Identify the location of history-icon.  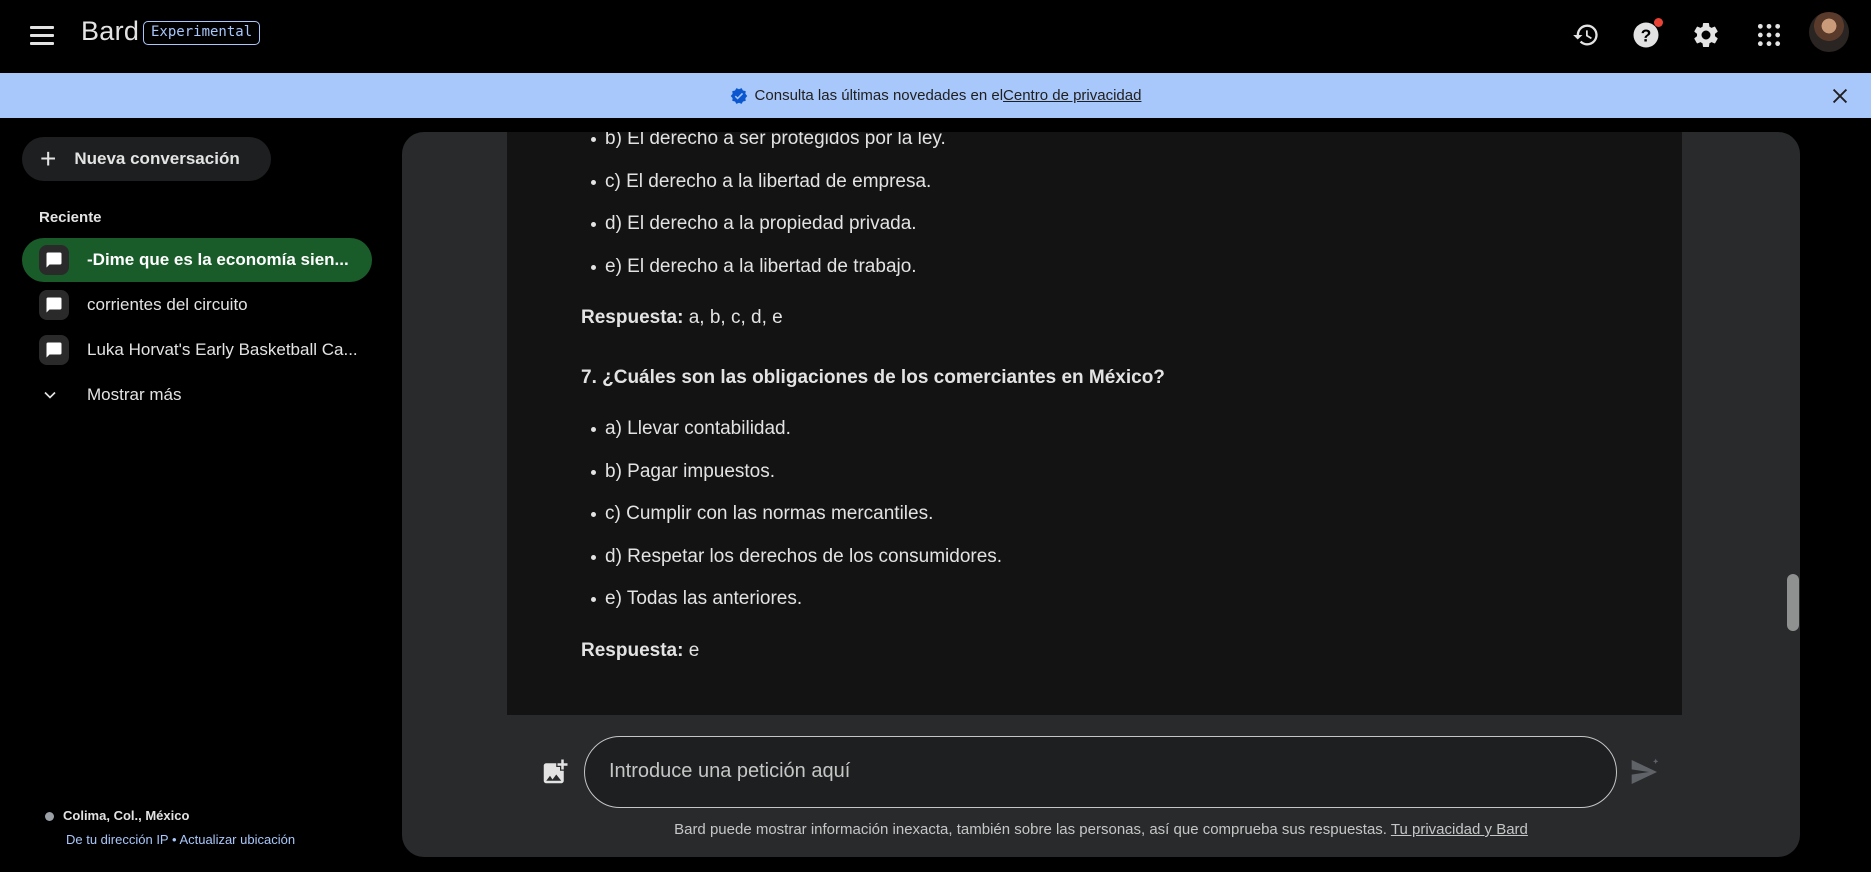
(1586, 35).